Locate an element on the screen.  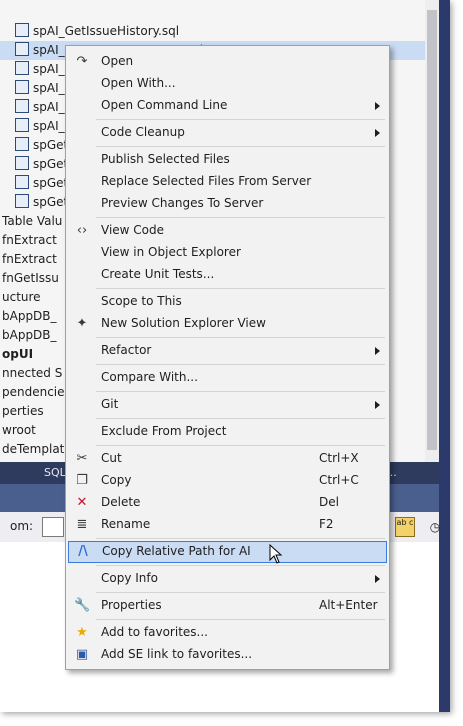
scissors-icon: ✂ is located at coordinates (82, 458).